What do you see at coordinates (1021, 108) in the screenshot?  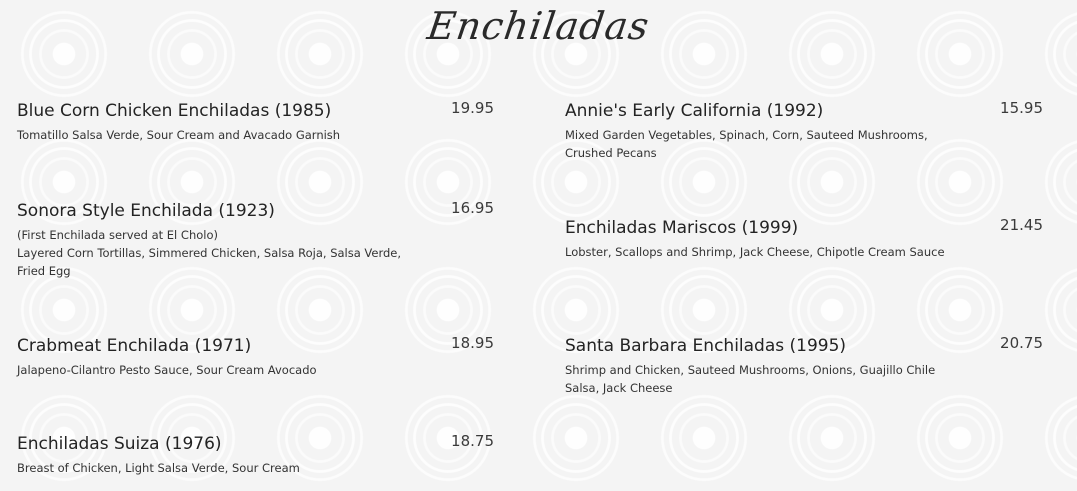 I see `menu-item-price: 15.95` at bounding box center [1021, 108].